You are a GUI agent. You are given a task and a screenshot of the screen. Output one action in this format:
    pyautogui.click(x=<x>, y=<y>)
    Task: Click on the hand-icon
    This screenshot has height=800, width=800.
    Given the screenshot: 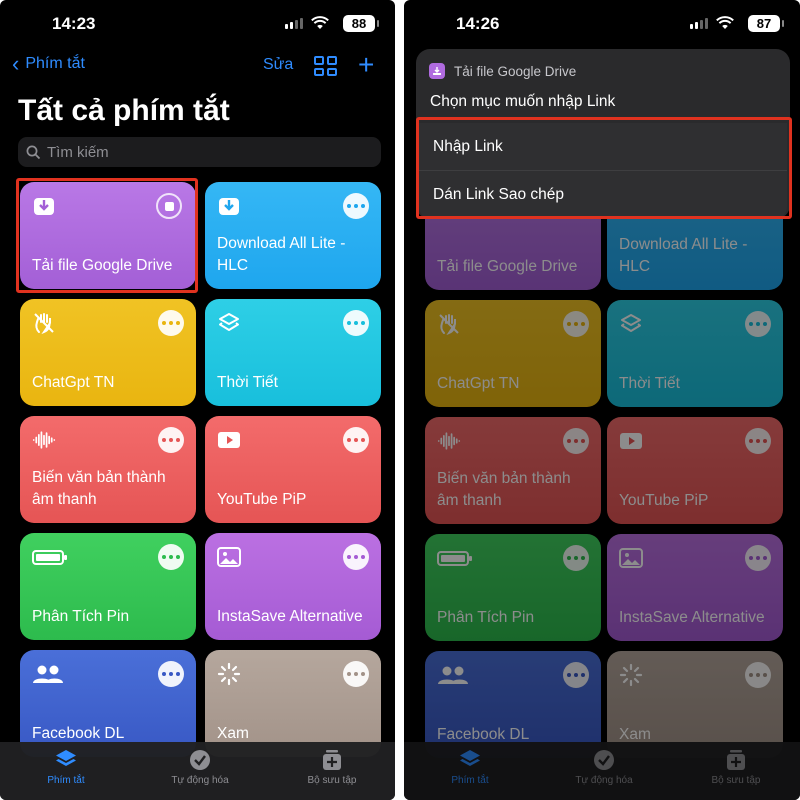 What is the action you would take?
    pyautogui.click(x=44, y=324)
    